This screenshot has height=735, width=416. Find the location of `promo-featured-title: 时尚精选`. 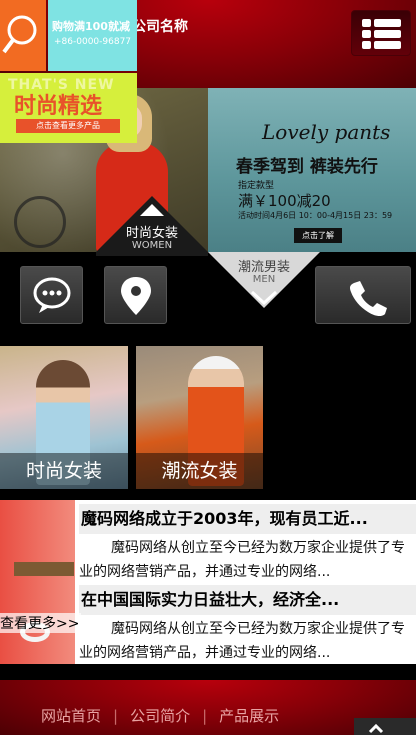

promo-featured-title: 时尚精选 is located at coordinates (58, 106).